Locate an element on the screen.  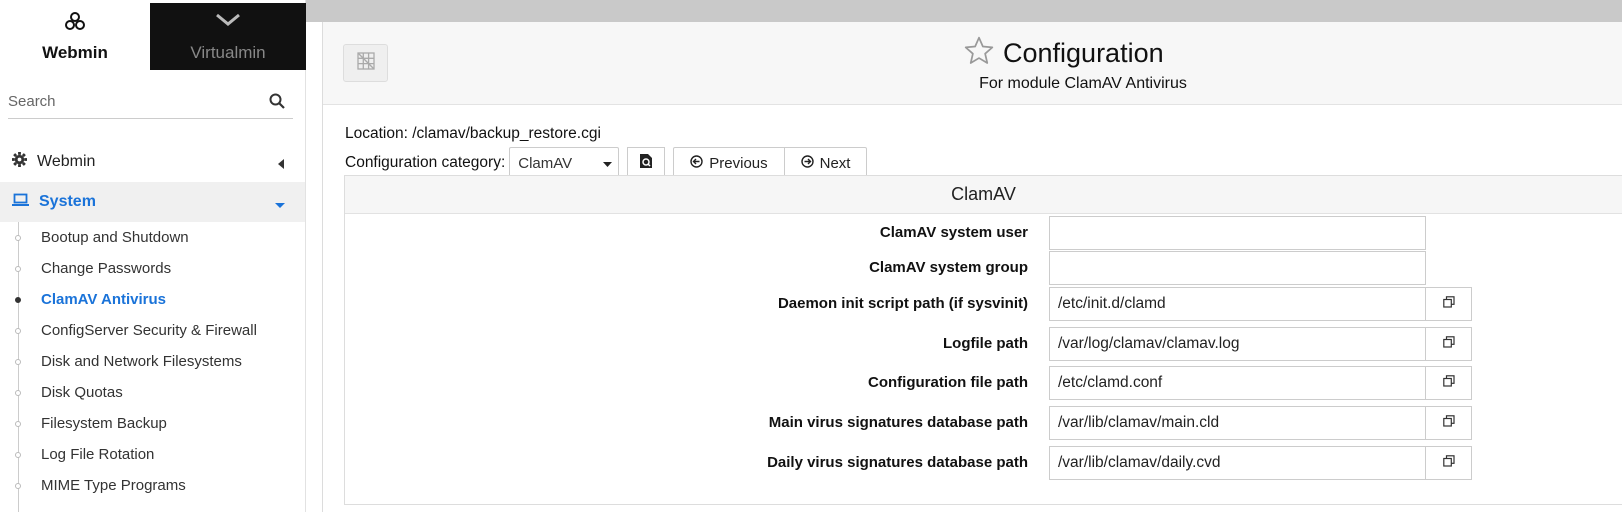
sidebar-item-disk-quotas: Disk Quotas is located at coordinates (152, 392).